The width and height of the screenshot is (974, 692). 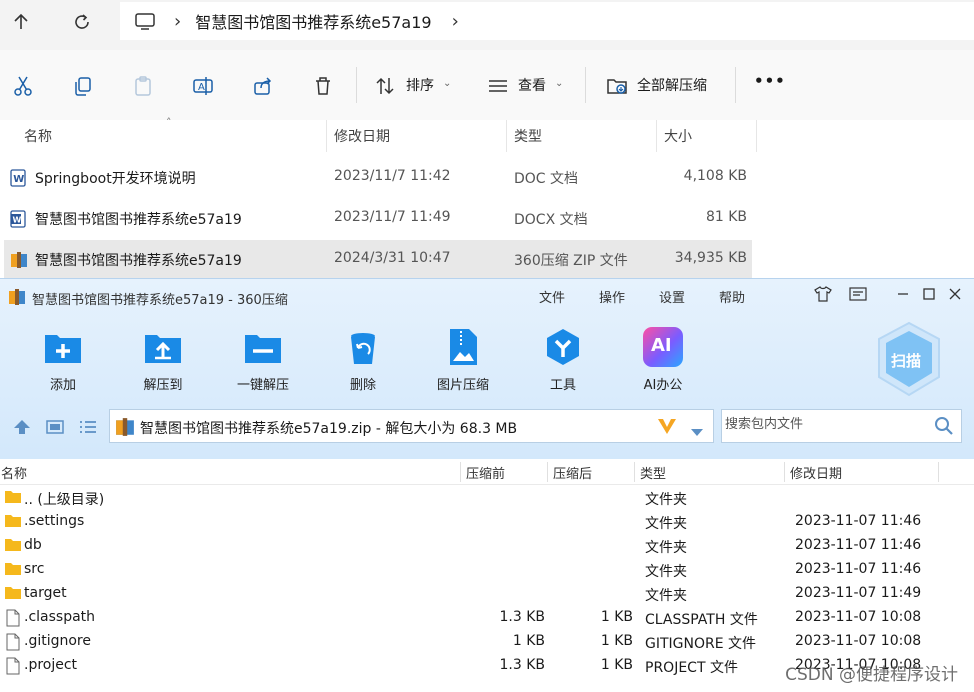 What do you see at coordinates (487, 497) in the screenshot?
I see `archive-row-parent: .. (上级目录) 文件夹` at bounding box center [487, 497].